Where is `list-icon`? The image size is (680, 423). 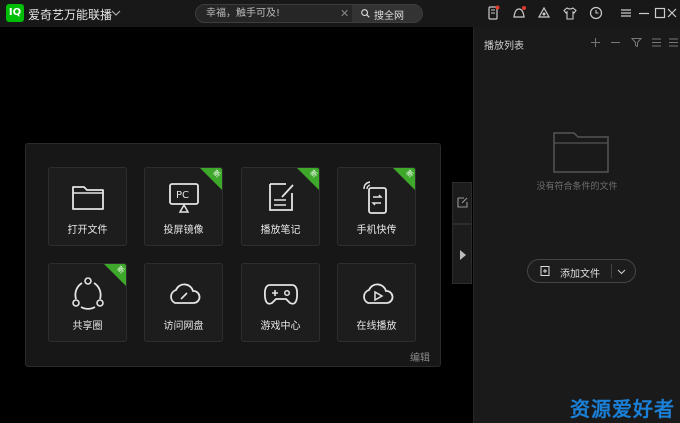 list-icon is located at coordinates (656, 42).